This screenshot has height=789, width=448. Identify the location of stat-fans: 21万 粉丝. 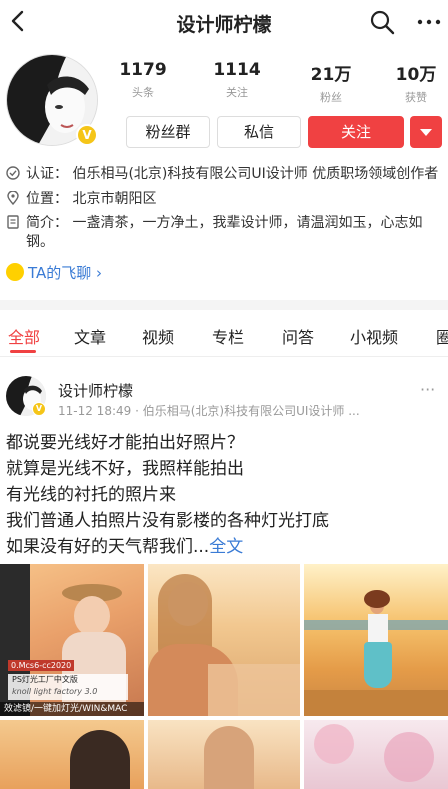
(331, 82).